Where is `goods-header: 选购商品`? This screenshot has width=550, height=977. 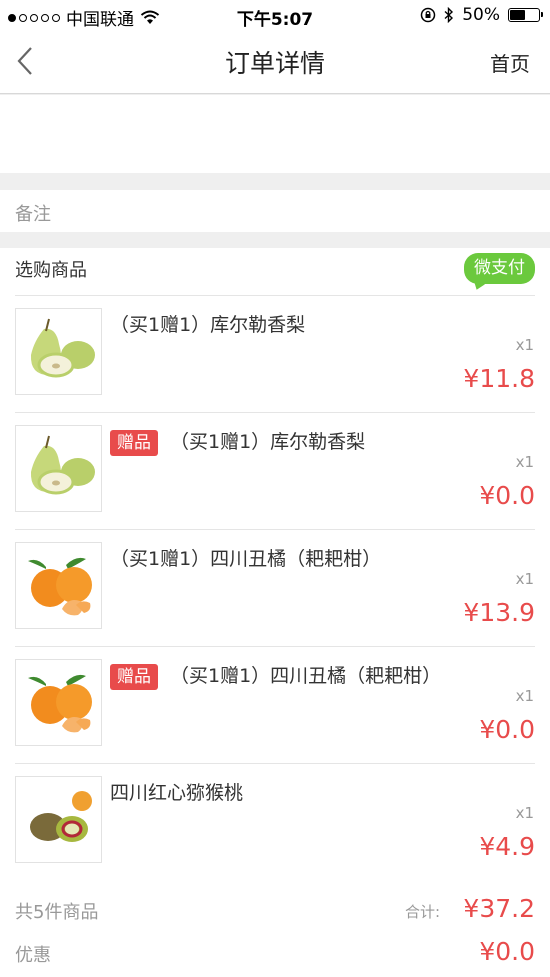
goods-header: 选购商品 is located at coordinates (51, 270).